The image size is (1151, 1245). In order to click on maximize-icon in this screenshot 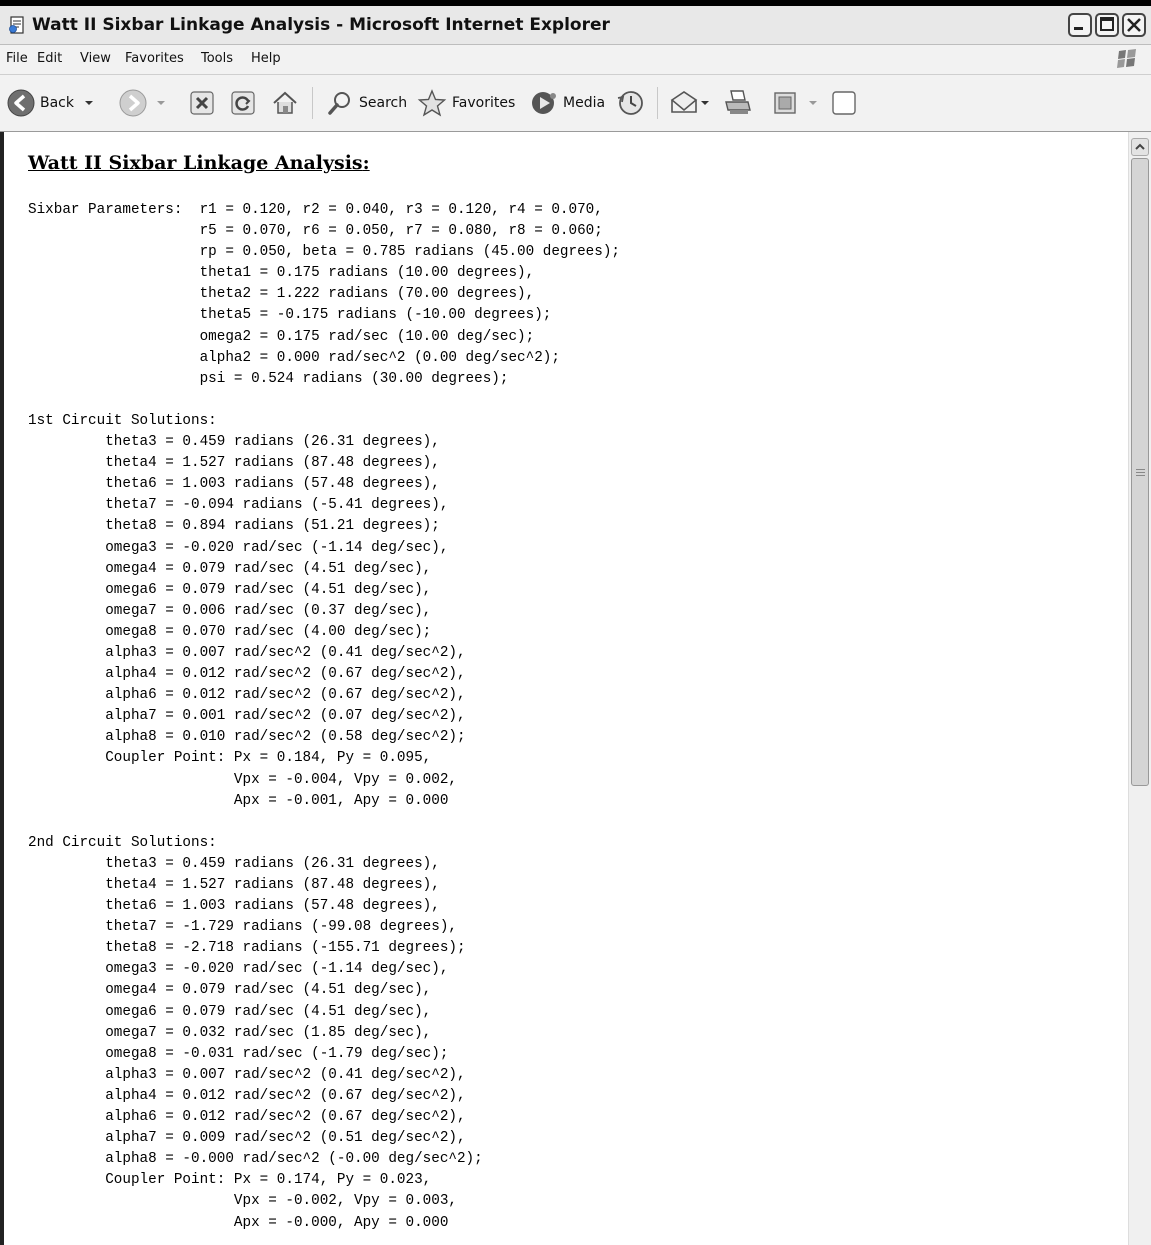, I will do `click(1107, 24)`.